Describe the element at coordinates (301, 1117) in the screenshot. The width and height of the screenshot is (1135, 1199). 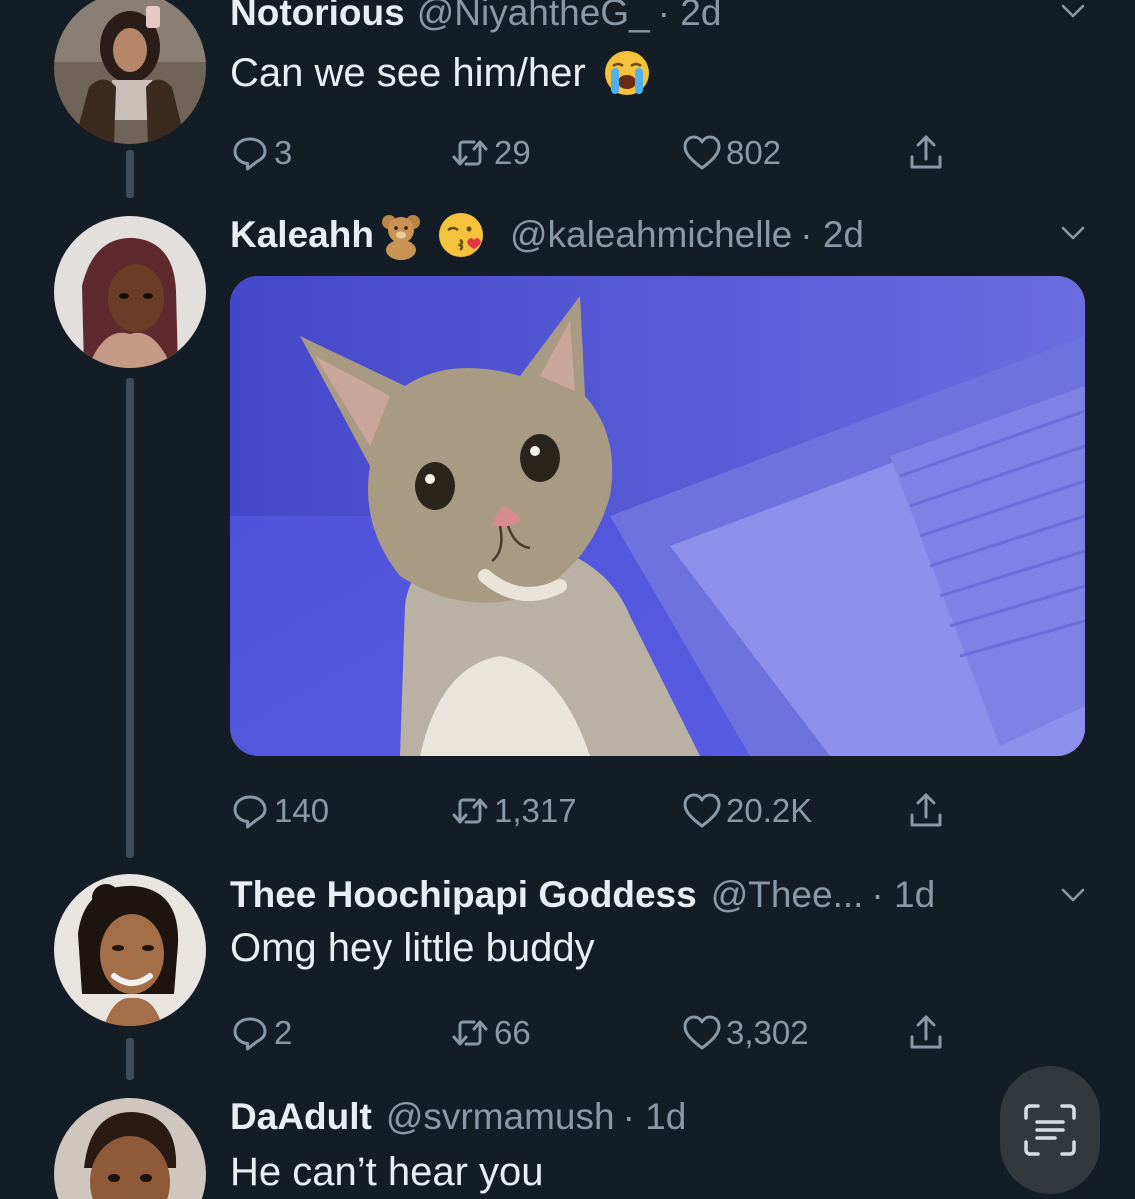
I see `display-name: DaAdult` at that location.